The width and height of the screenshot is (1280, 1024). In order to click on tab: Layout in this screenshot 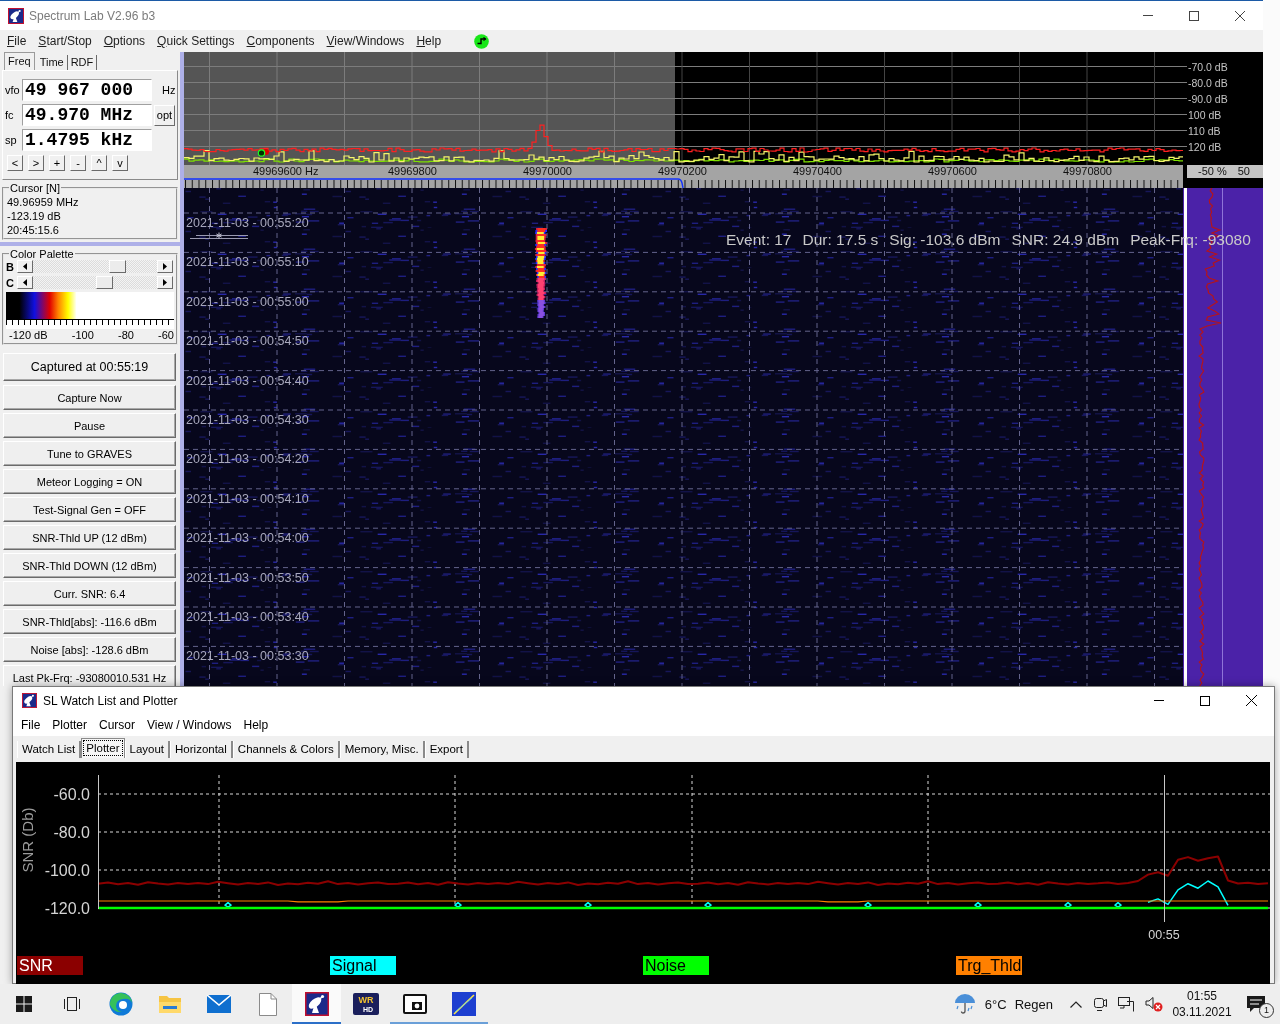, I will do `click(147, 749)`.